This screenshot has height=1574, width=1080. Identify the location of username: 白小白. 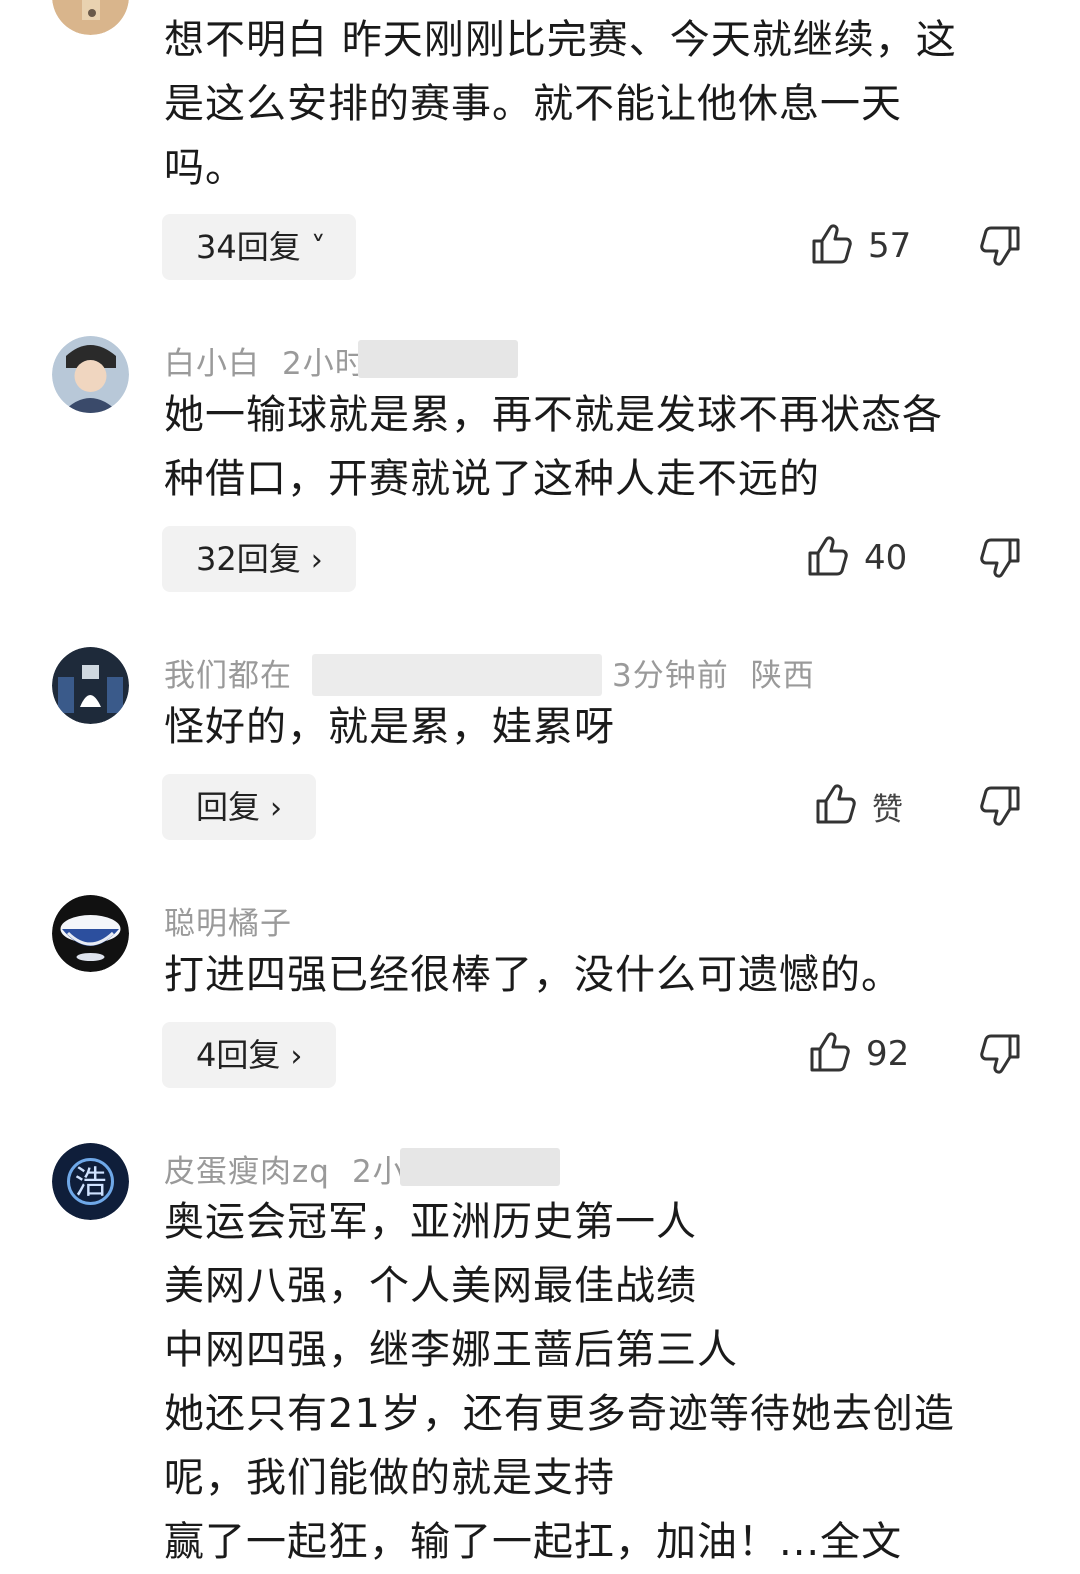
(212, 364).